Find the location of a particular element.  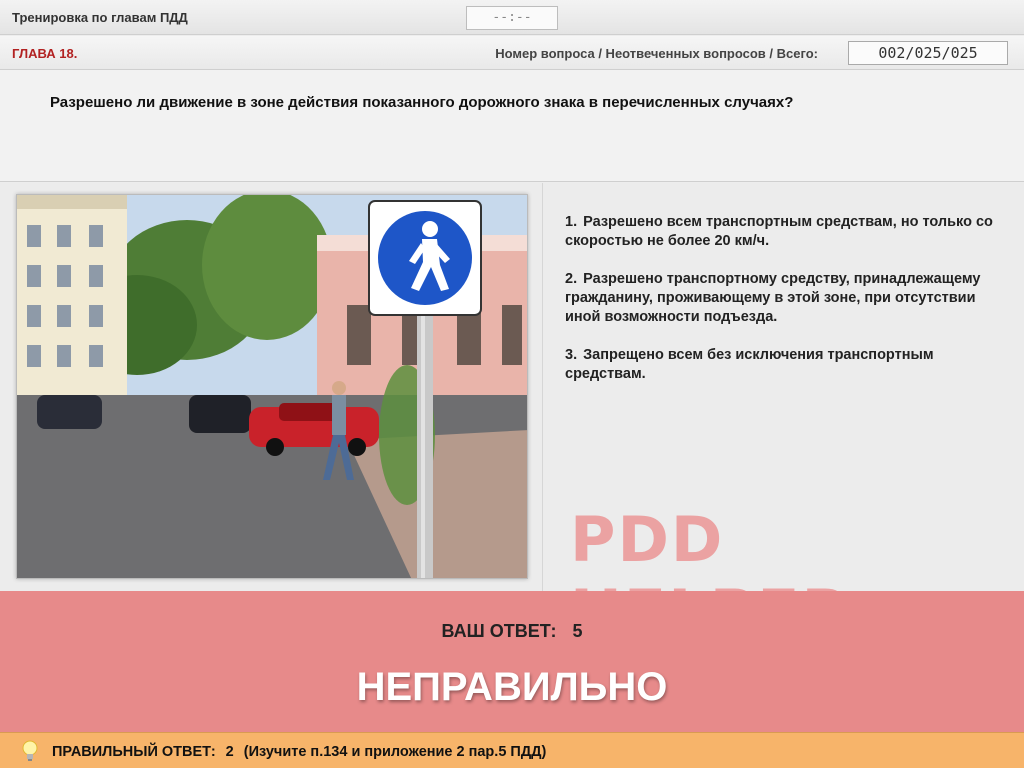

your-answer: ВАШ ОТВЕТ: 5 is located at coordinates (512, 631).